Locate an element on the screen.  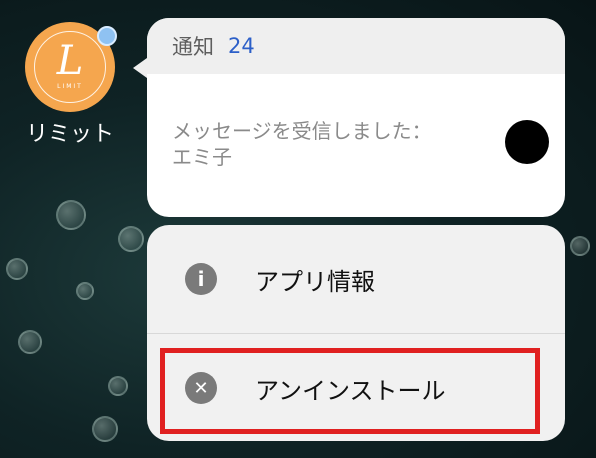
notification-header: 通知 24 is located at coordinates (356, 46).